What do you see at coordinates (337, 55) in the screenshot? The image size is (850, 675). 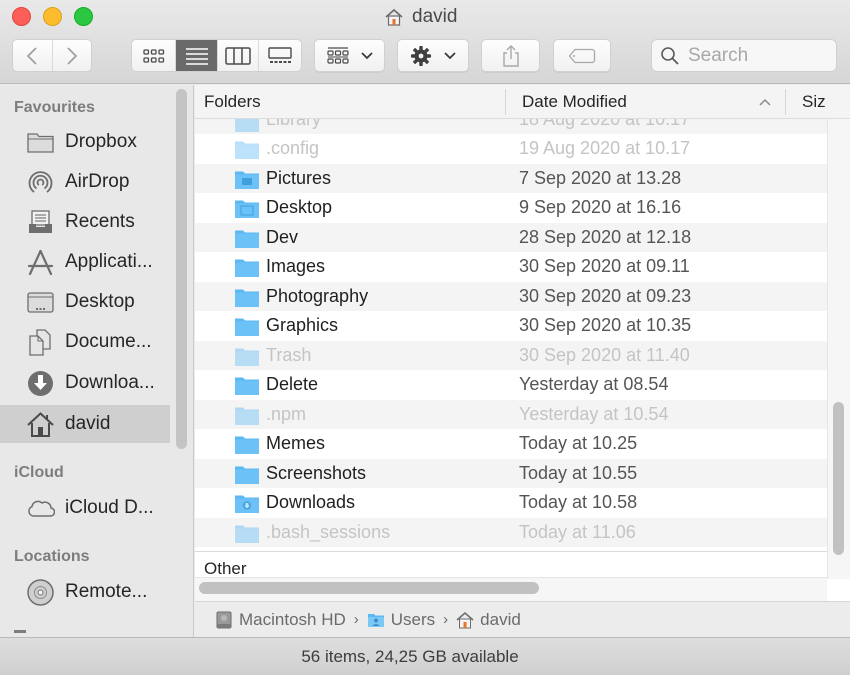 I see `group-grid-icon` at bounding box center [337, 55].